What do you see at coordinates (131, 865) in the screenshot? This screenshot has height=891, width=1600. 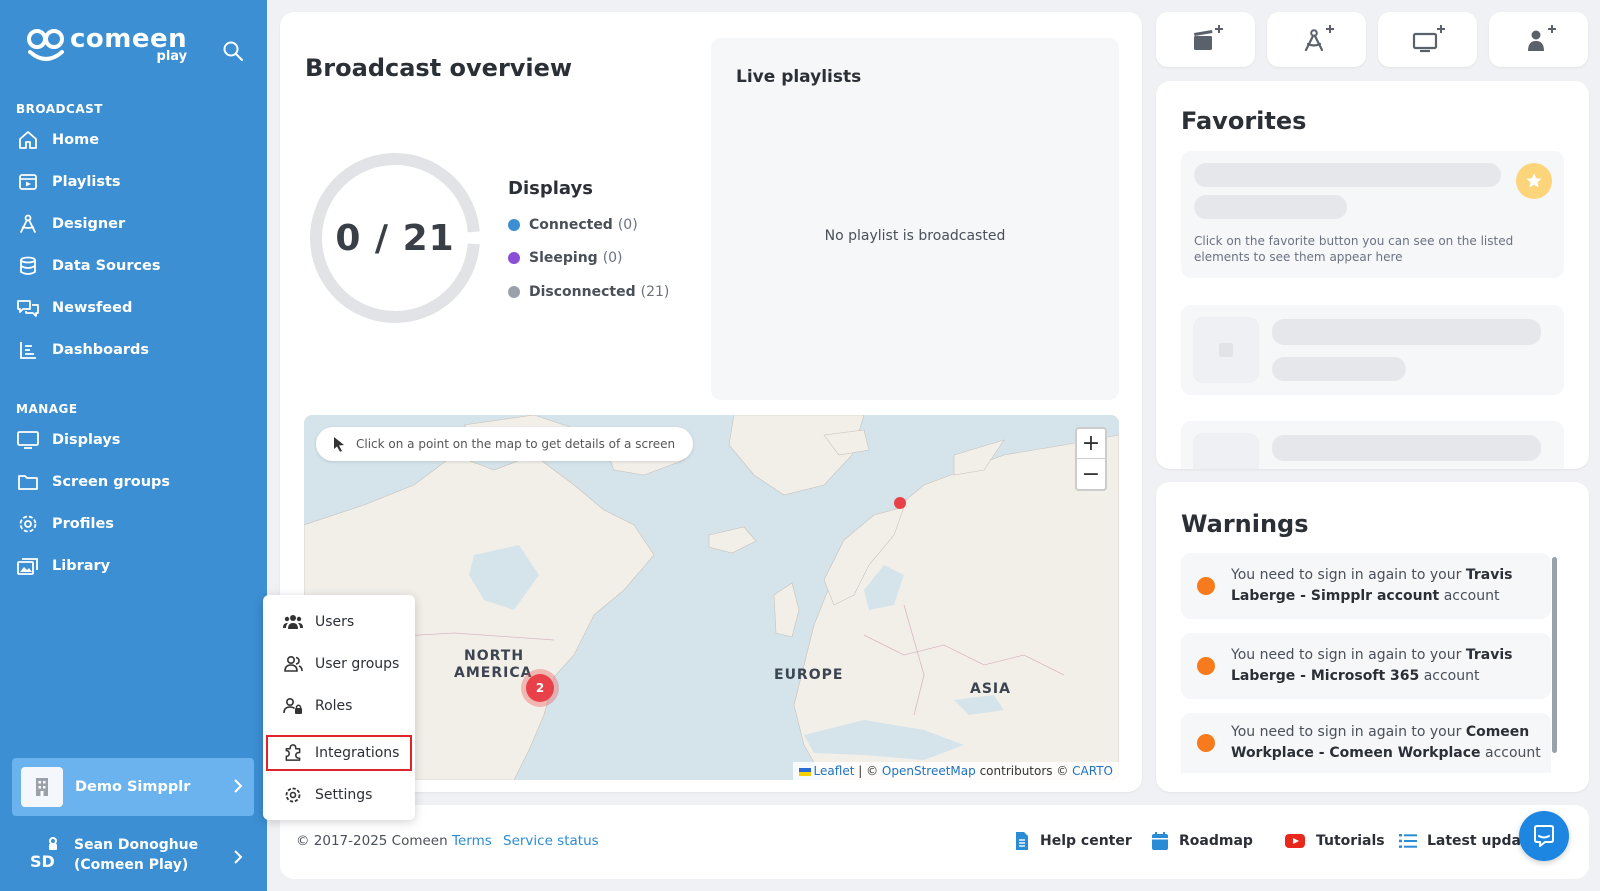 I see `user-org: (Comeen Play)` at bounding box center [131, 865].